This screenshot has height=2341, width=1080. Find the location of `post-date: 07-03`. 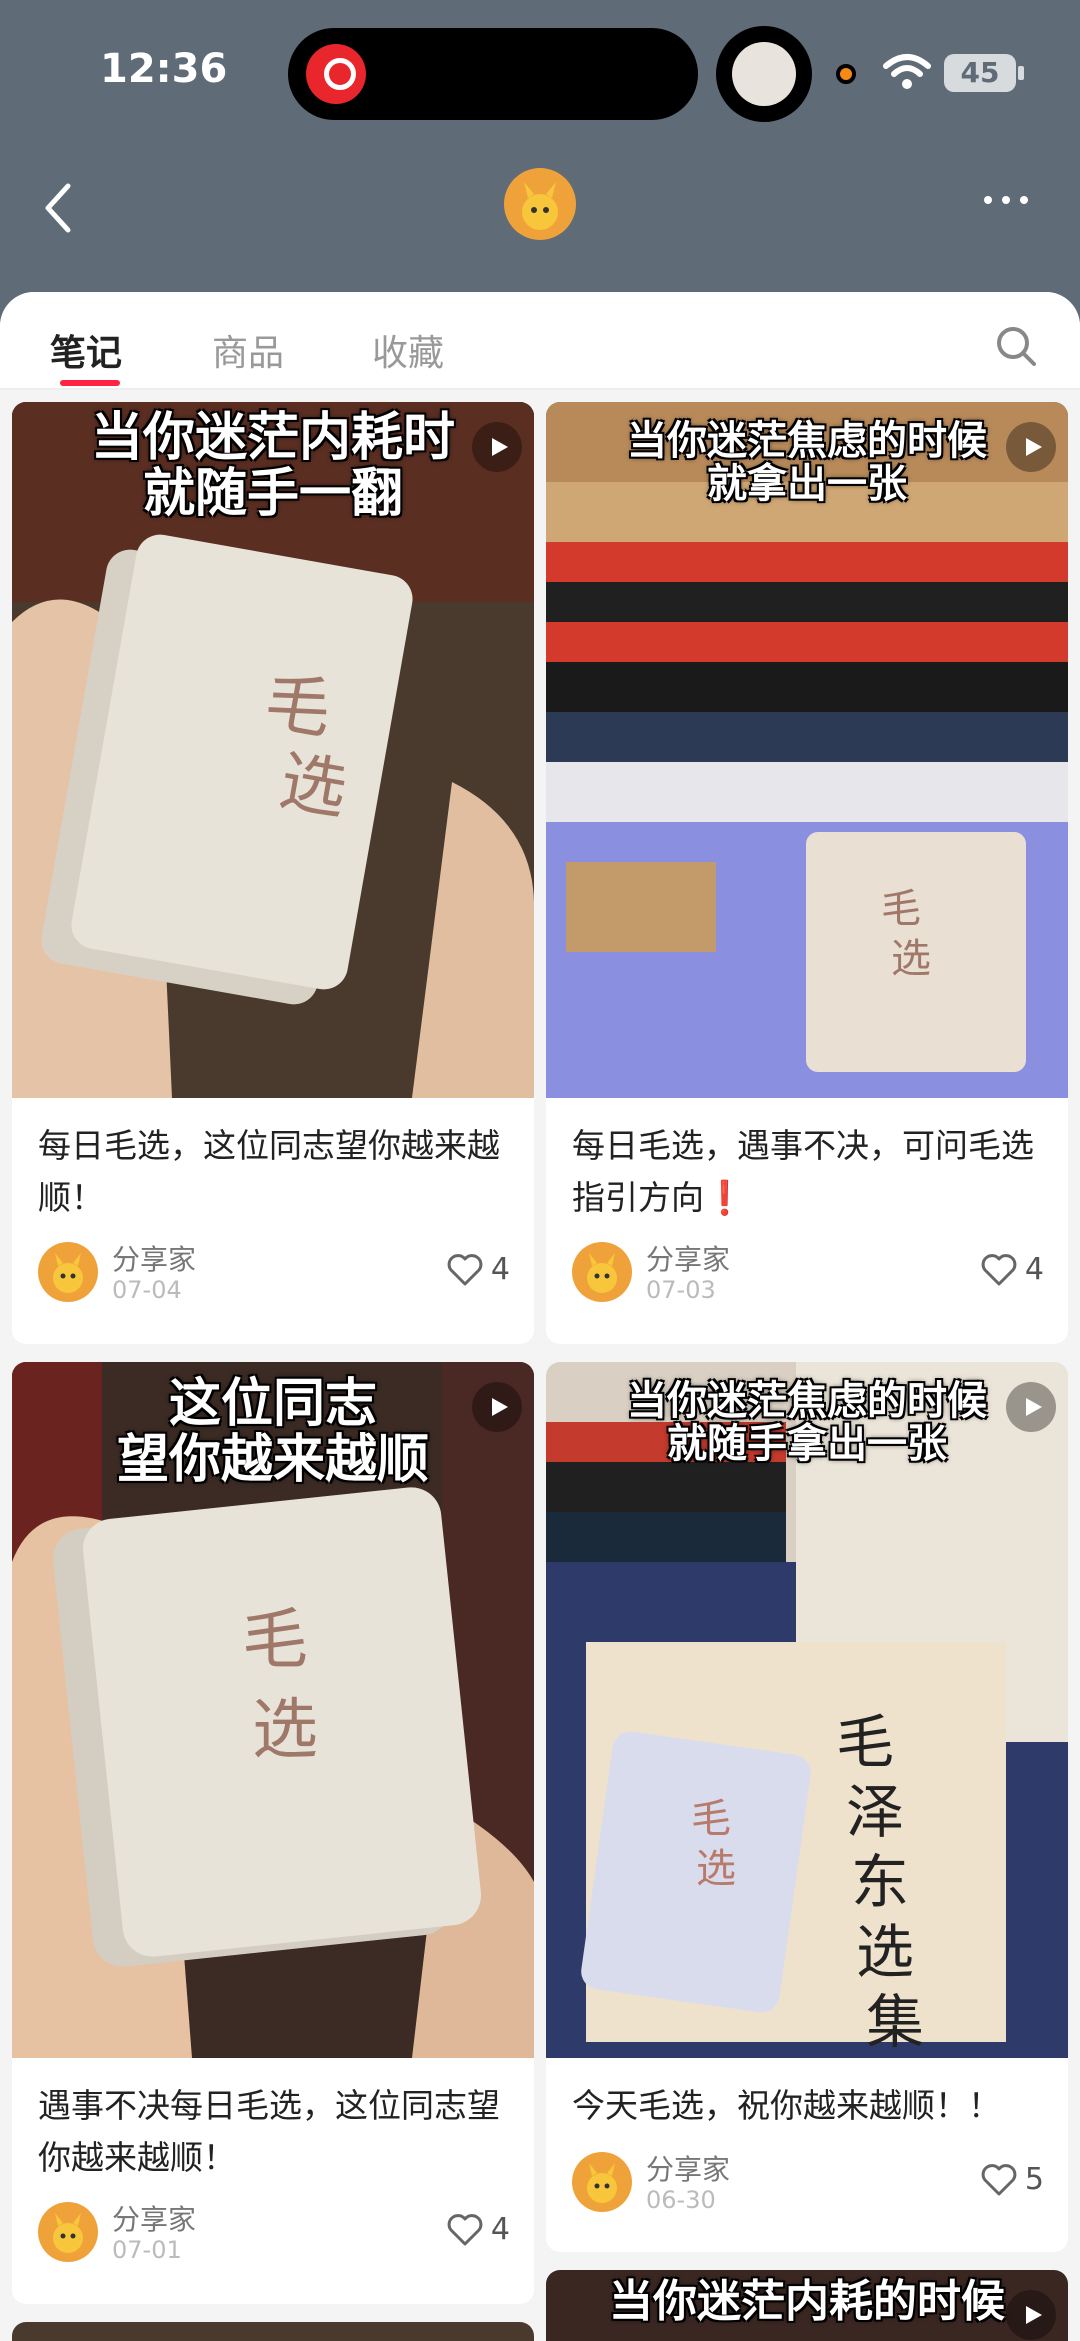

post-date: 07-03 is located at coordinates (681, 1290).